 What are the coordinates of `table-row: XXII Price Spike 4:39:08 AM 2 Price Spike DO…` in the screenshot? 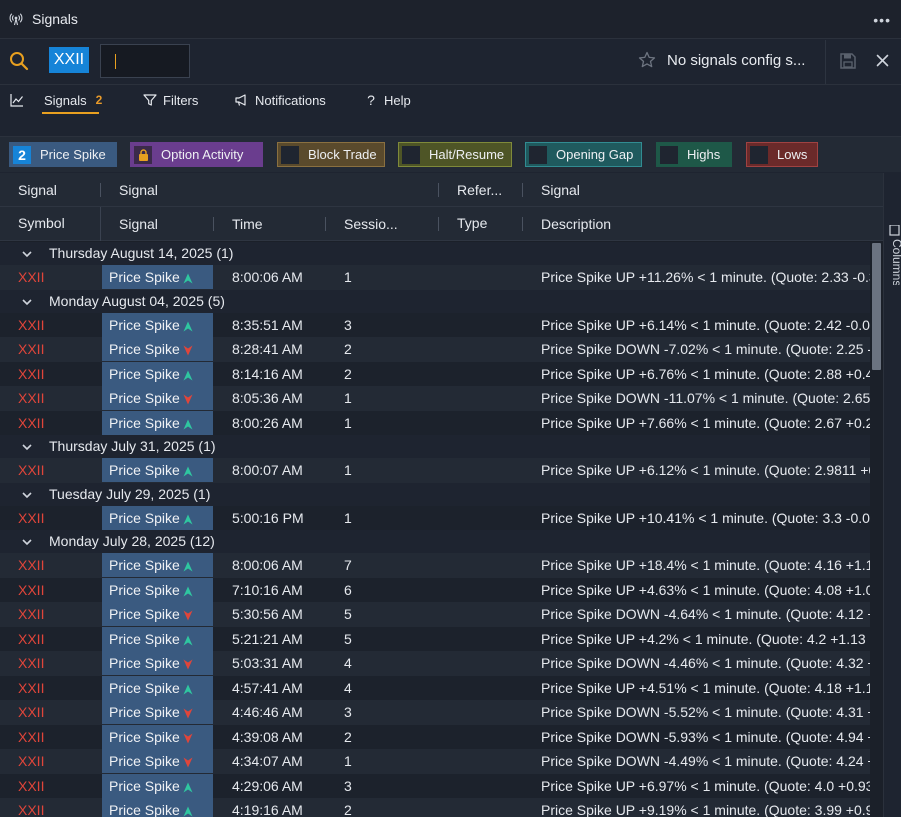 It's located at (435, 736).